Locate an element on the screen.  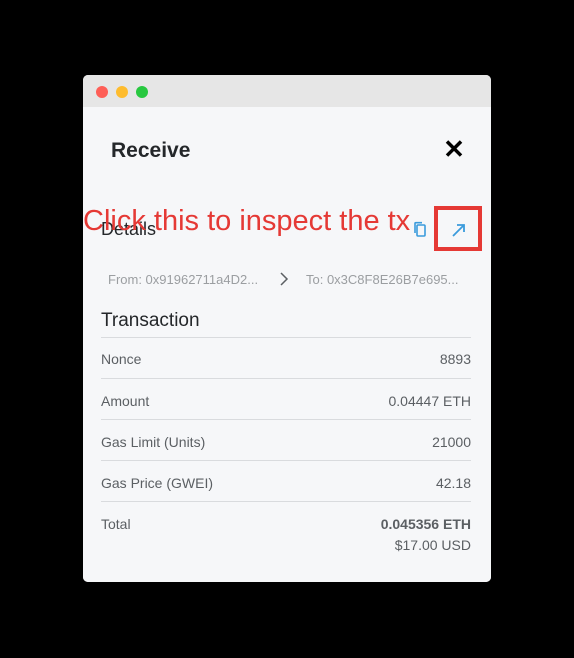
gas-limit-label: Gas Limit (Units) is located at coordinates (153, 442).